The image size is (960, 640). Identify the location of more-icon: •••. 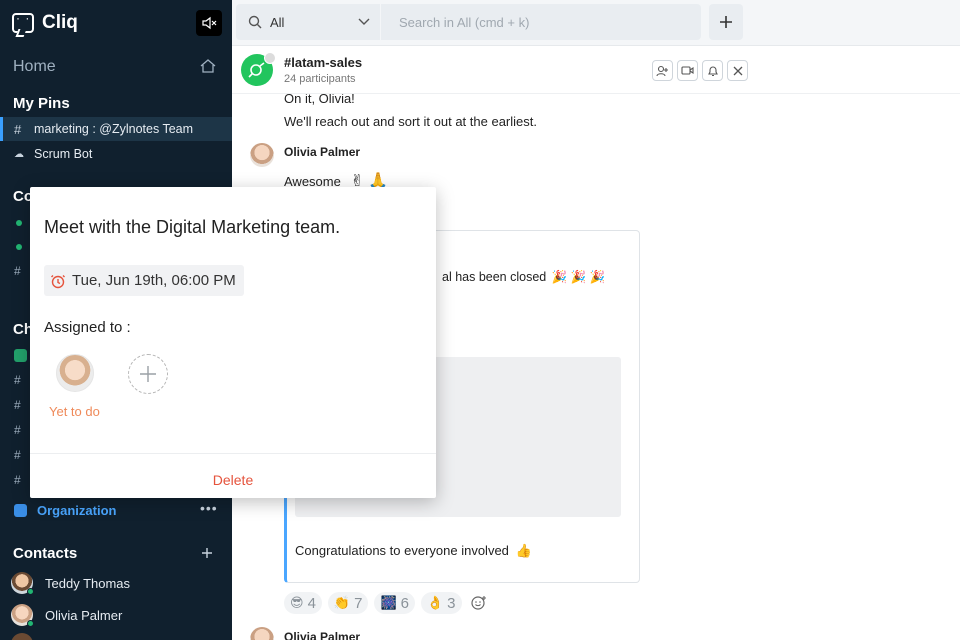
(209, 508).